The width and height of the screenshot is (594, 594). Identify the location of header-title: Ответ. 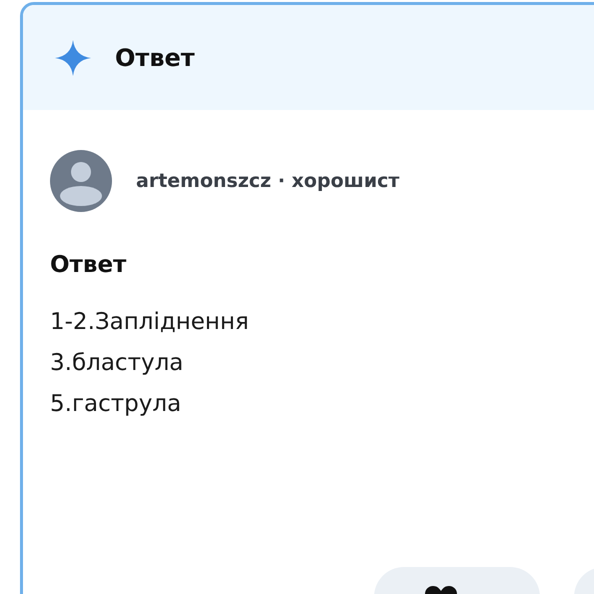
(155, 58).